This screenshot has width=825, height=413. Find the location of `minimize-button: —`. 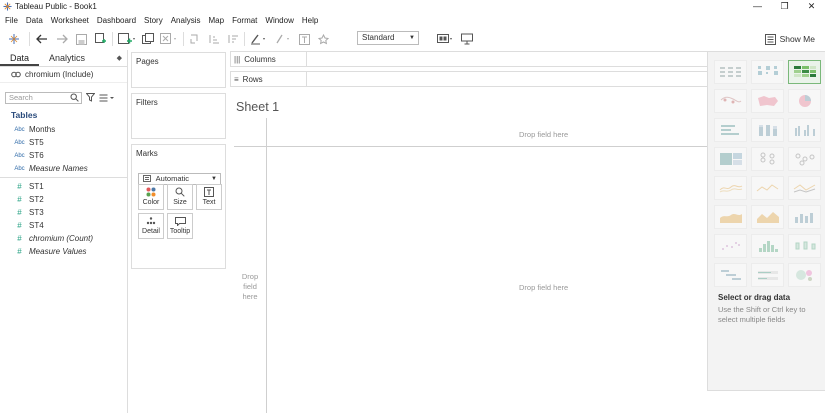

minimize-button: — is located at coordinates (757, 6).